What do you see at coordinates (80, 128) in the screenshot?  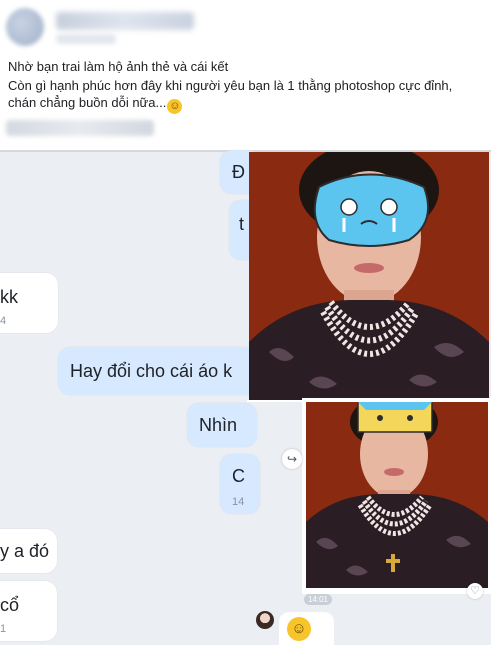 I see `hashtag-blurred` at bounding box center [80, 128].